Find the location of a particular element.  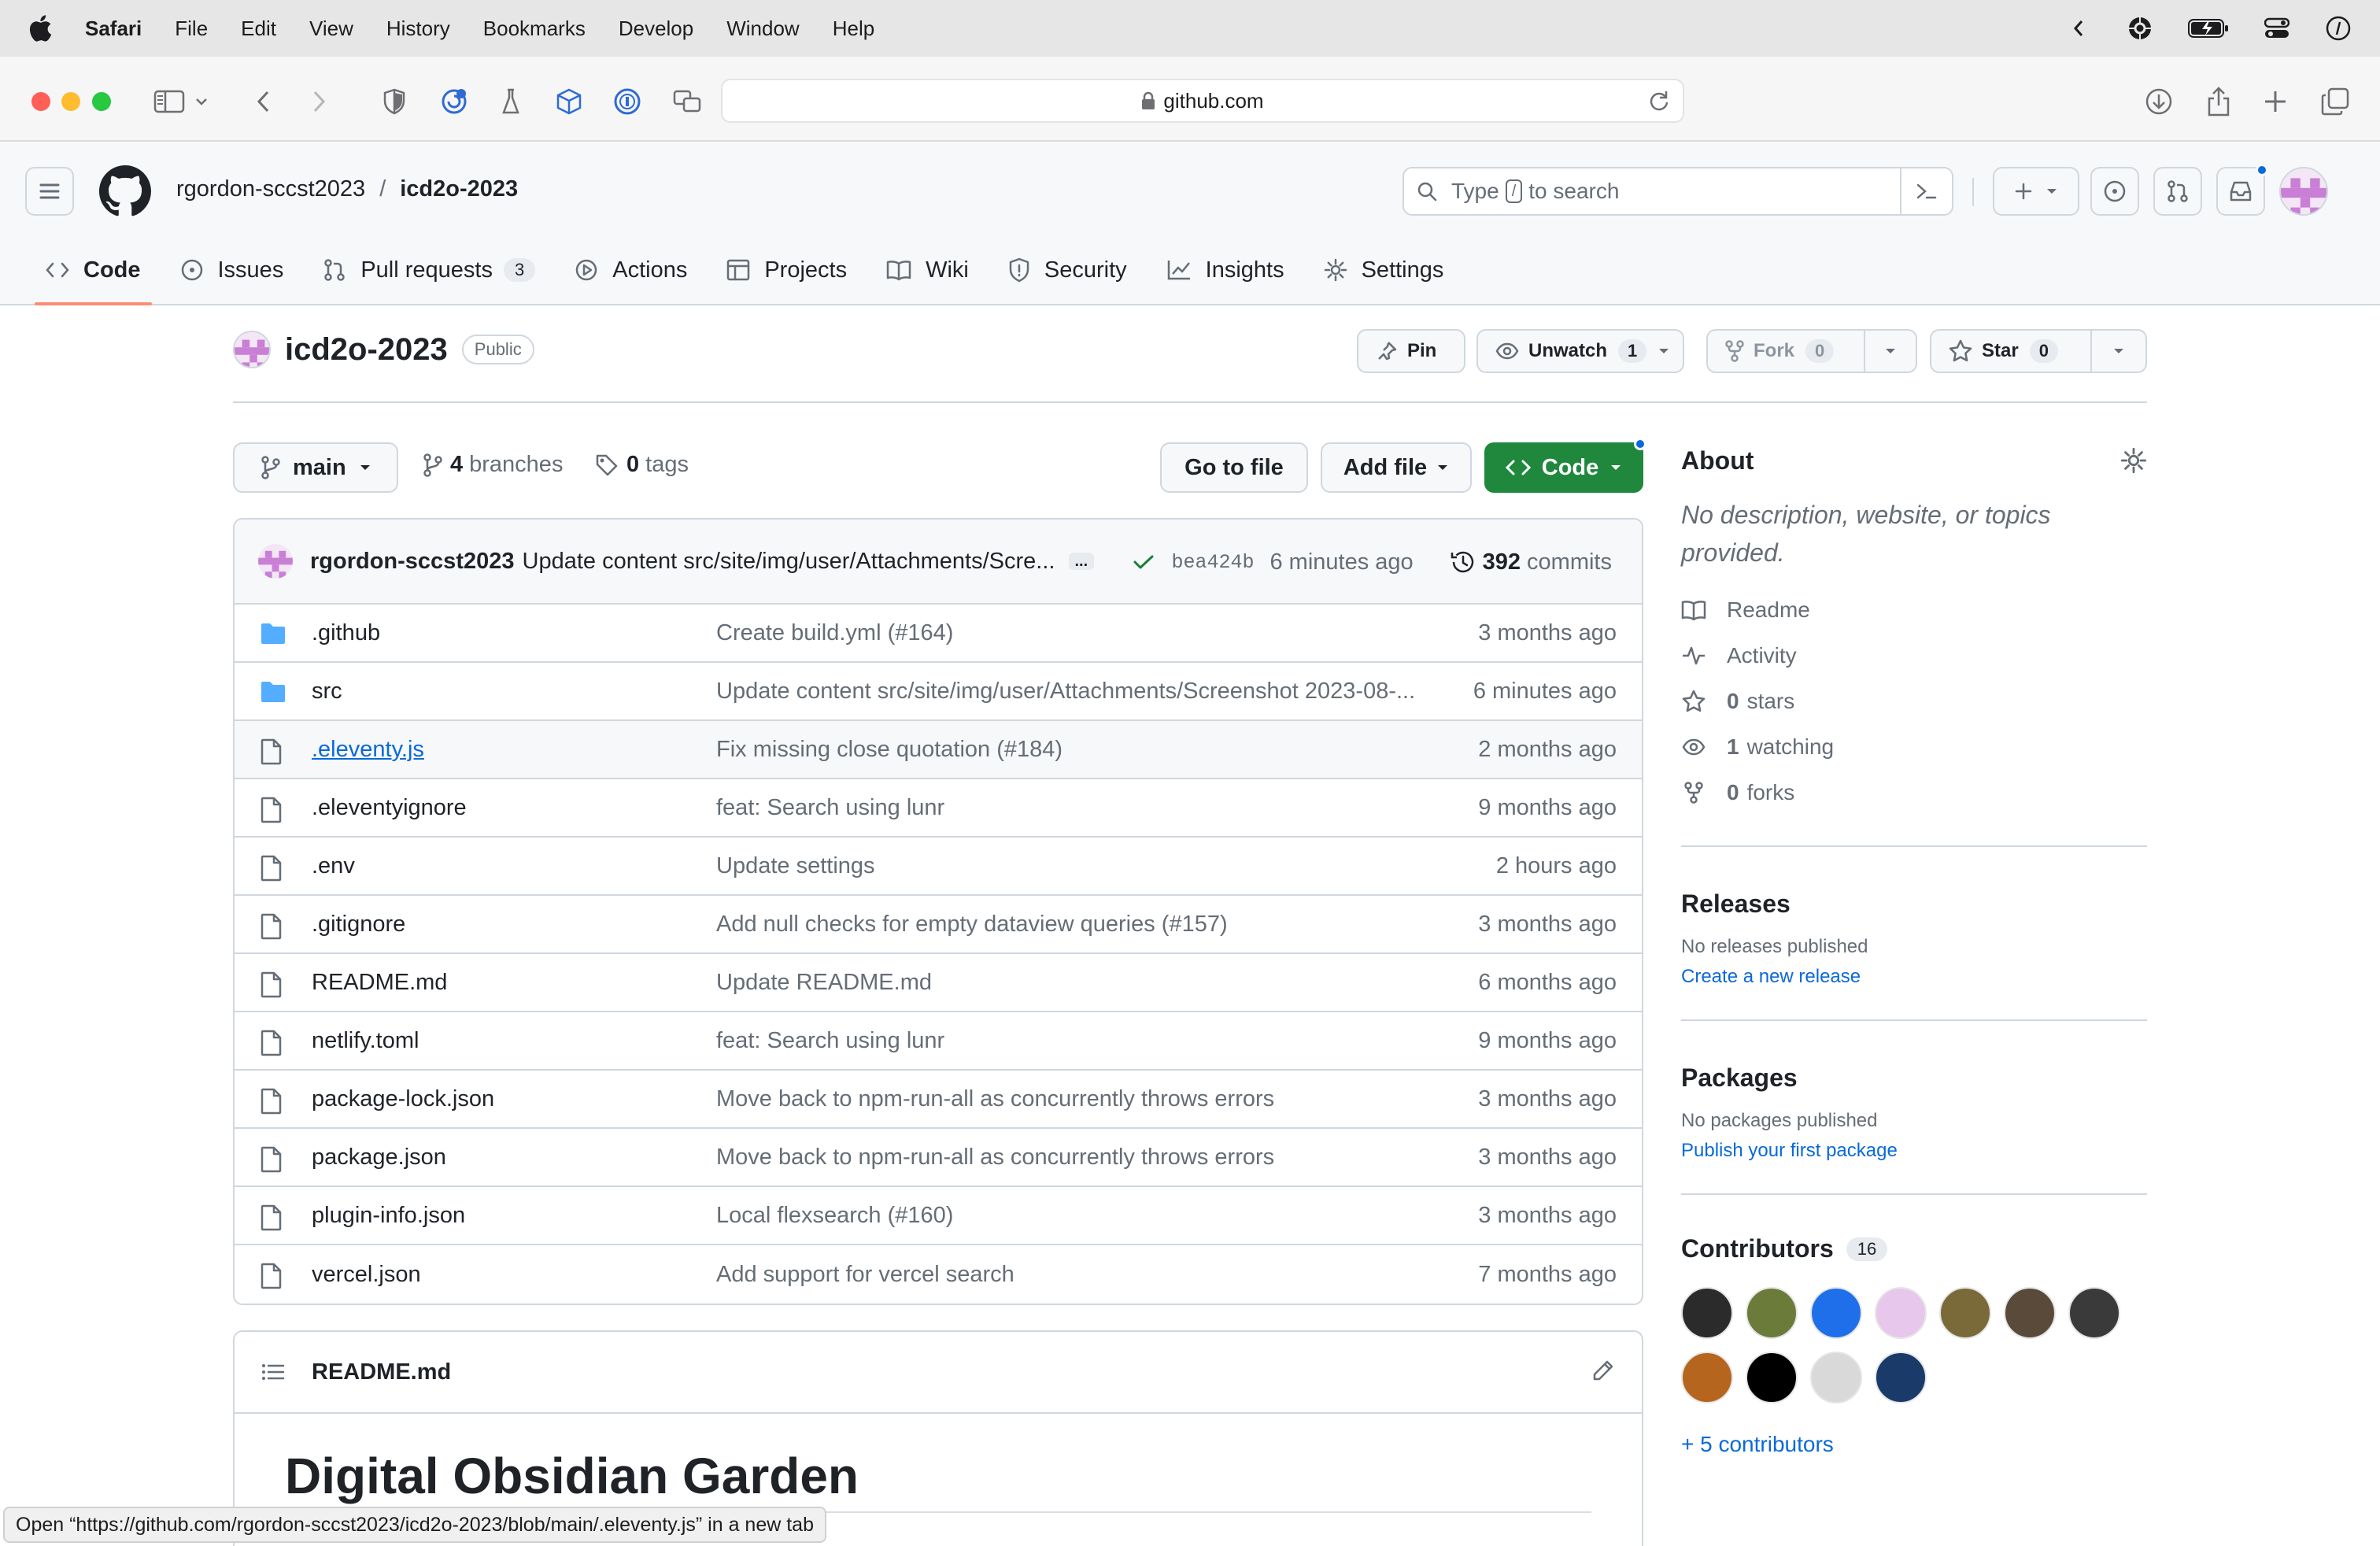

go-to-file-button: Go to file is located at coordinates (1234, 467).